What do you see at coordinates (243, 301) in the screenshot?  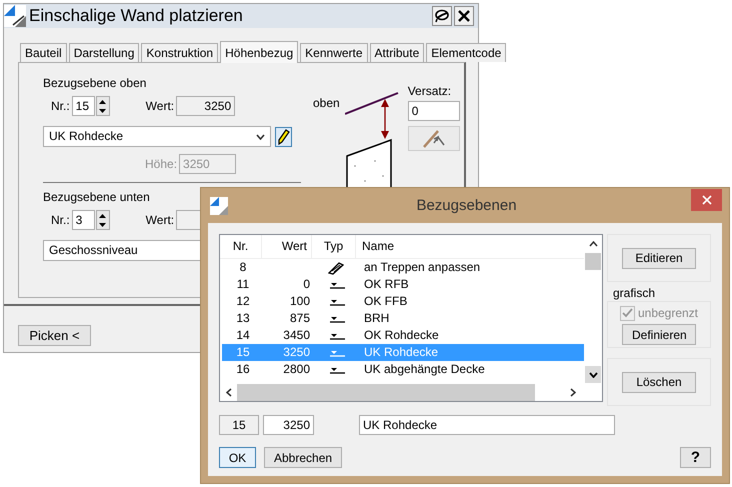 I see `nr-cell-text: 12` at bounding box center [243, 301].